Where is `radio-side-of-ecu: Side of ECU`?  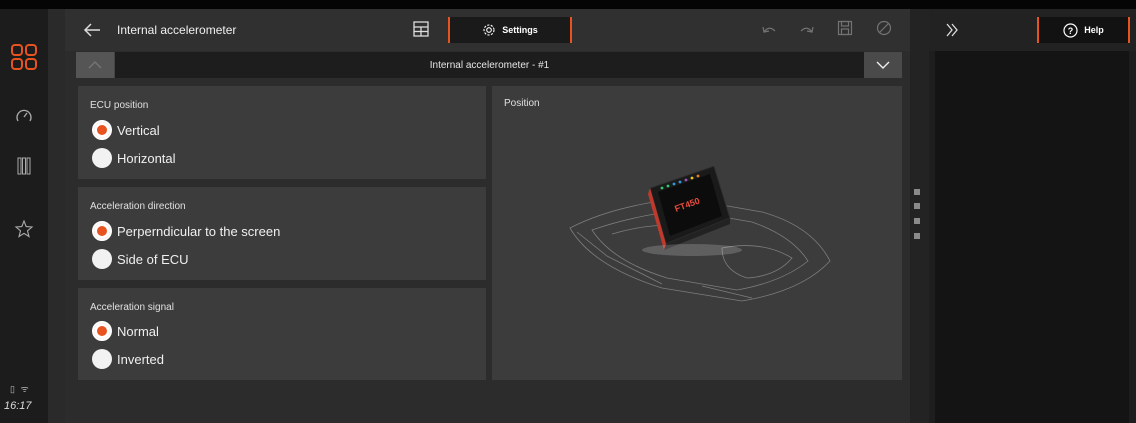 radio-side-of-ecu: Side of ECU is located at coordinates (140, 259).